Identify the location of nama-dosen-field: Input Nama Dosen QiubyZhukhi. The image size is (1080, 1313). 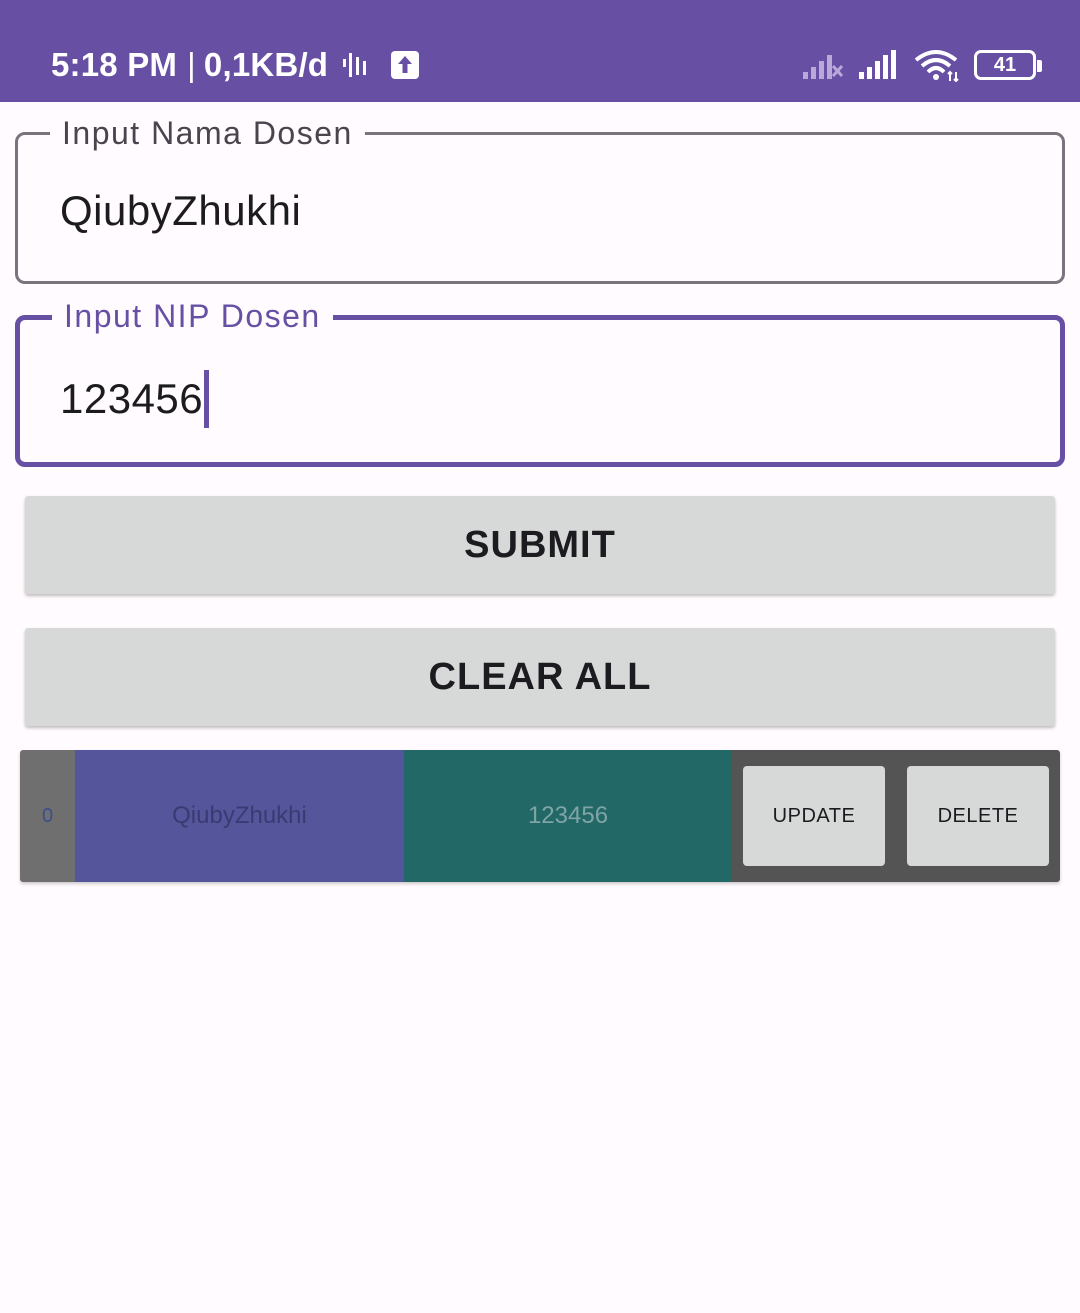
(540, 198).